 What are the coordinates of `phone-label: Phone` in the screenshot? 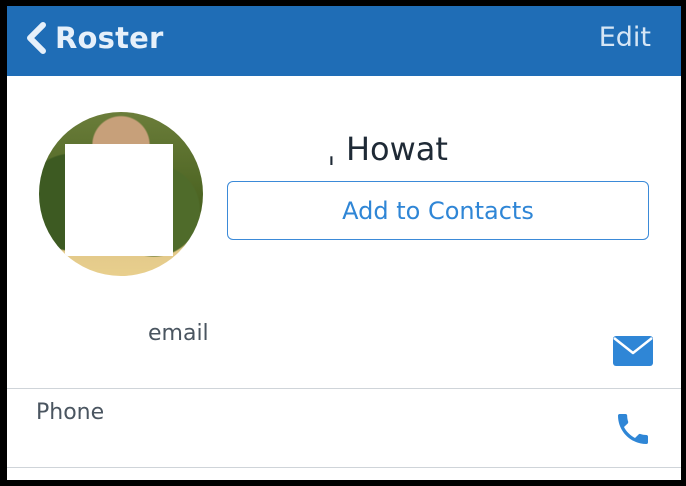 It's located at (70, 412).